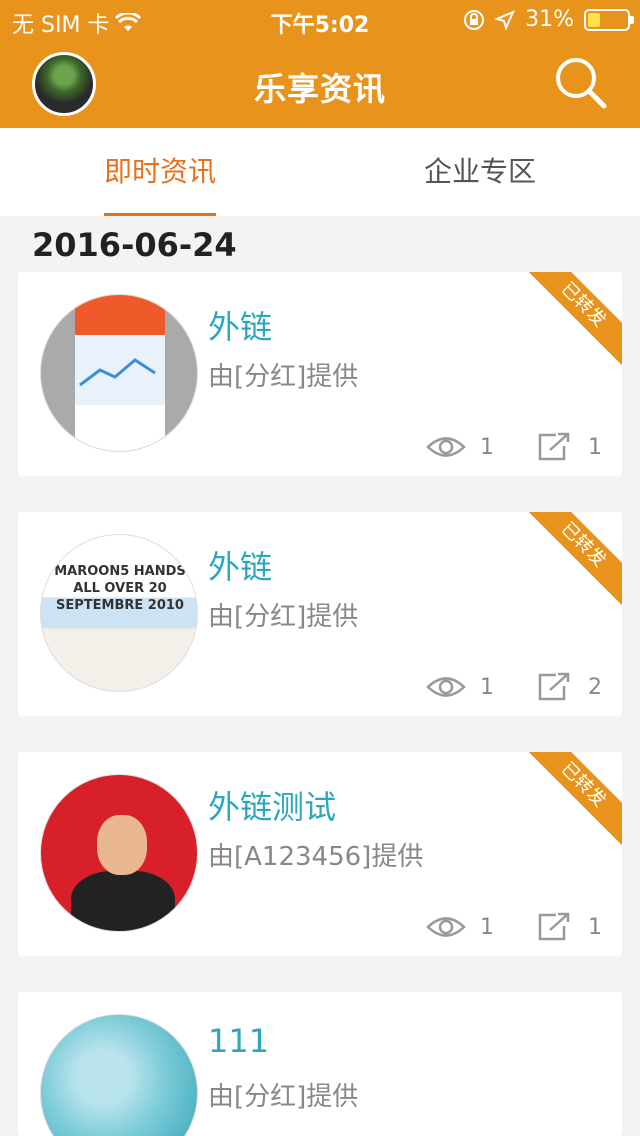  Describe the element at coordinates (120, 588) in the screenshot. I see `thumbnail-text: MAROON5 HANDS ALL OVER 20 SEPTEMBRE 2010` at that location.